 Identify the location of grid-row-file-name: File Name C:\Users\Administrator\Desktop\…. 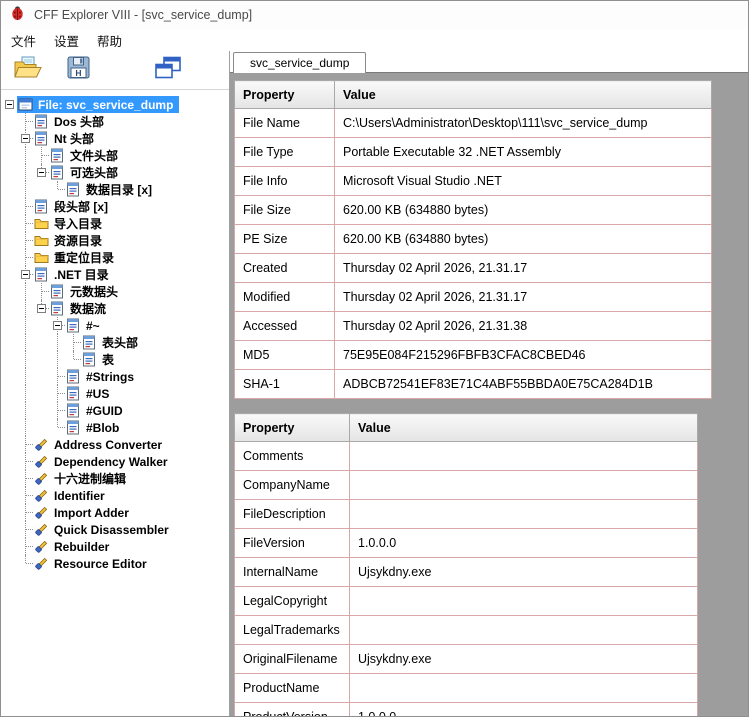
(473, 123).